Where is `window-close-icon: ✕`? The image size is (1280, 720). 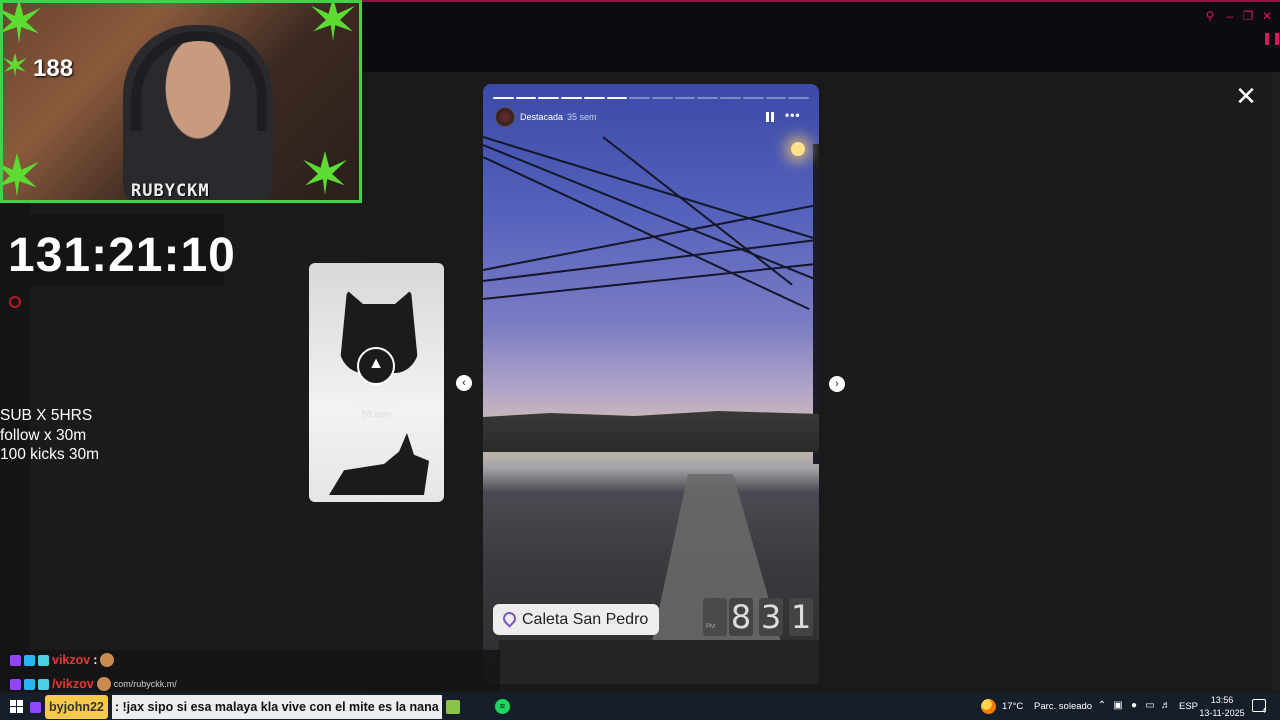 window-close-icon: ✕ is located at coordinates (1267, 16).